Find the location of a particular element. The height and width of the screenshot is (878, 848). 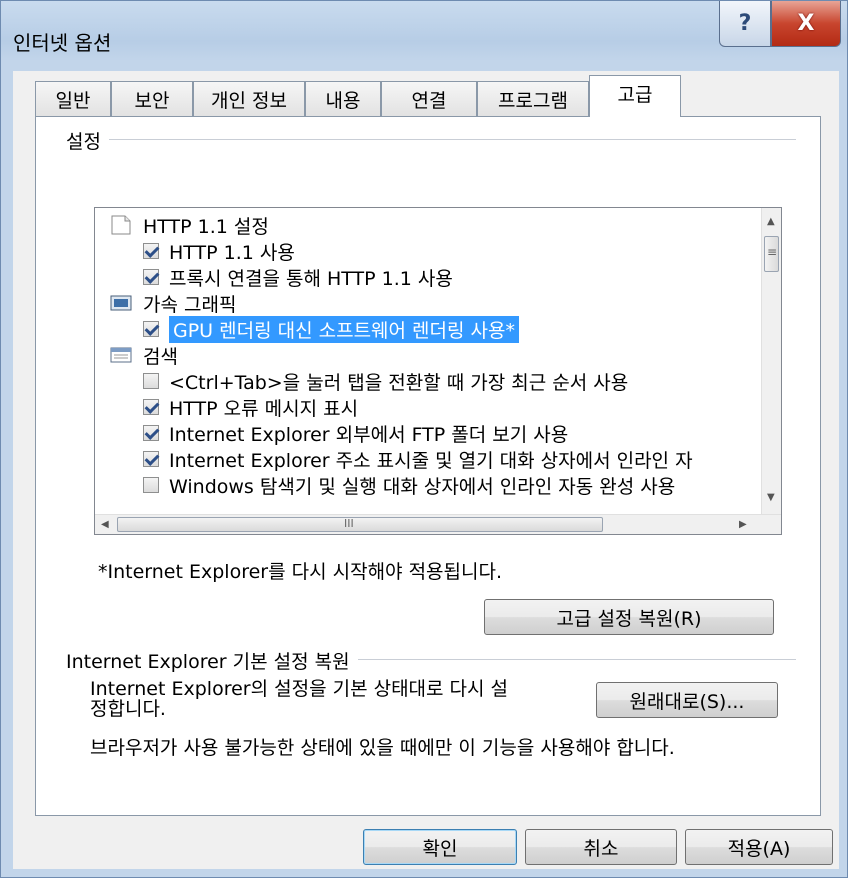

tab-programs: 프로그램 is located at coordinates (533, 98).